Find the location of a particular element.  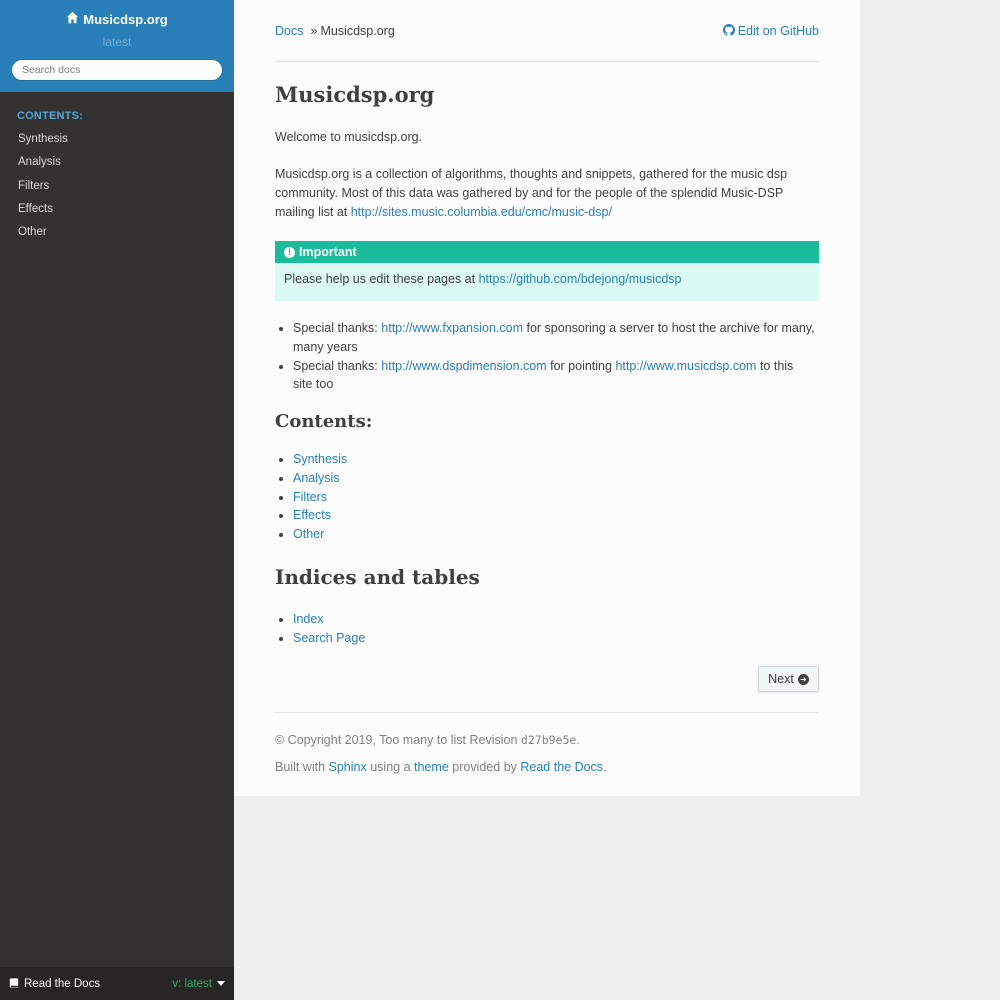

version-selector: v: latest is located at coordinates (198, 984).